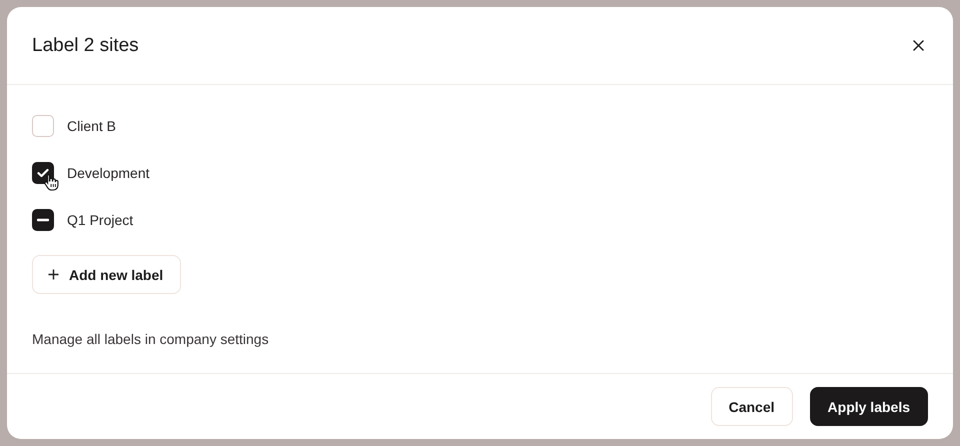 This screenshot has height=446, width=960. What do you see at coordinates (100, 220) in the screenshot?
I see `label-name: Q1 Project` at bounding box center [100, 220].